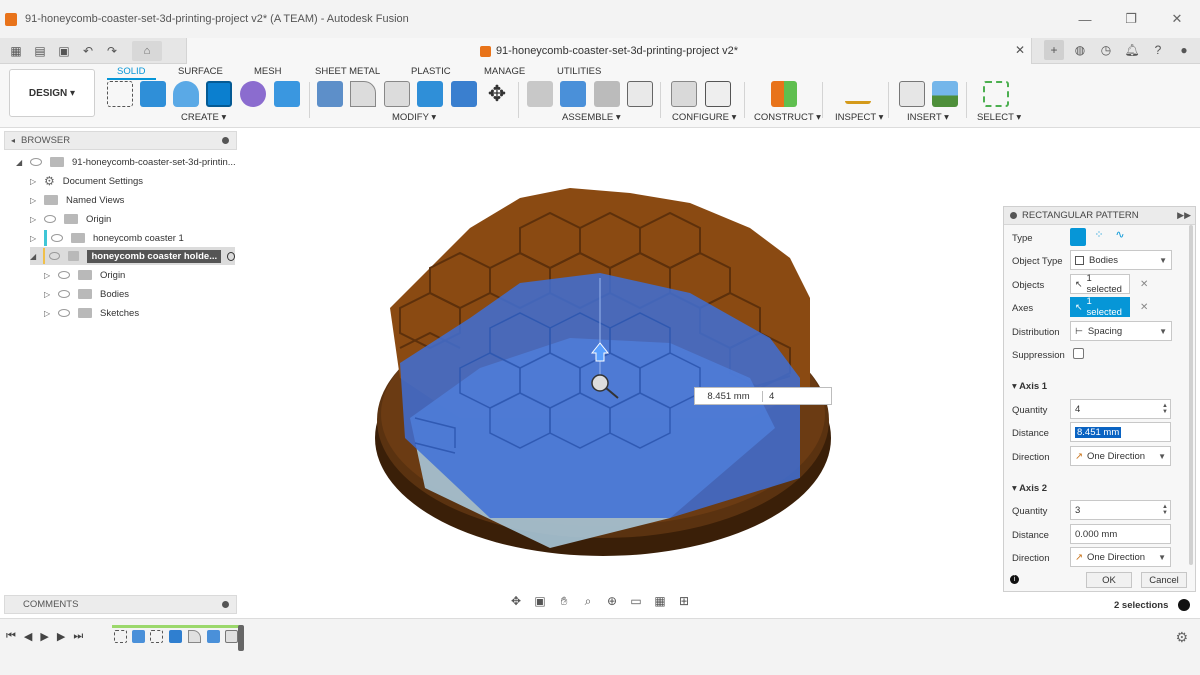 Image resolution: width=1200 pixels, height=675 pixels. Describe the element at coordinates (660, 601) in the screenshot. I see `grid-settings-icon: ▦` at that location.